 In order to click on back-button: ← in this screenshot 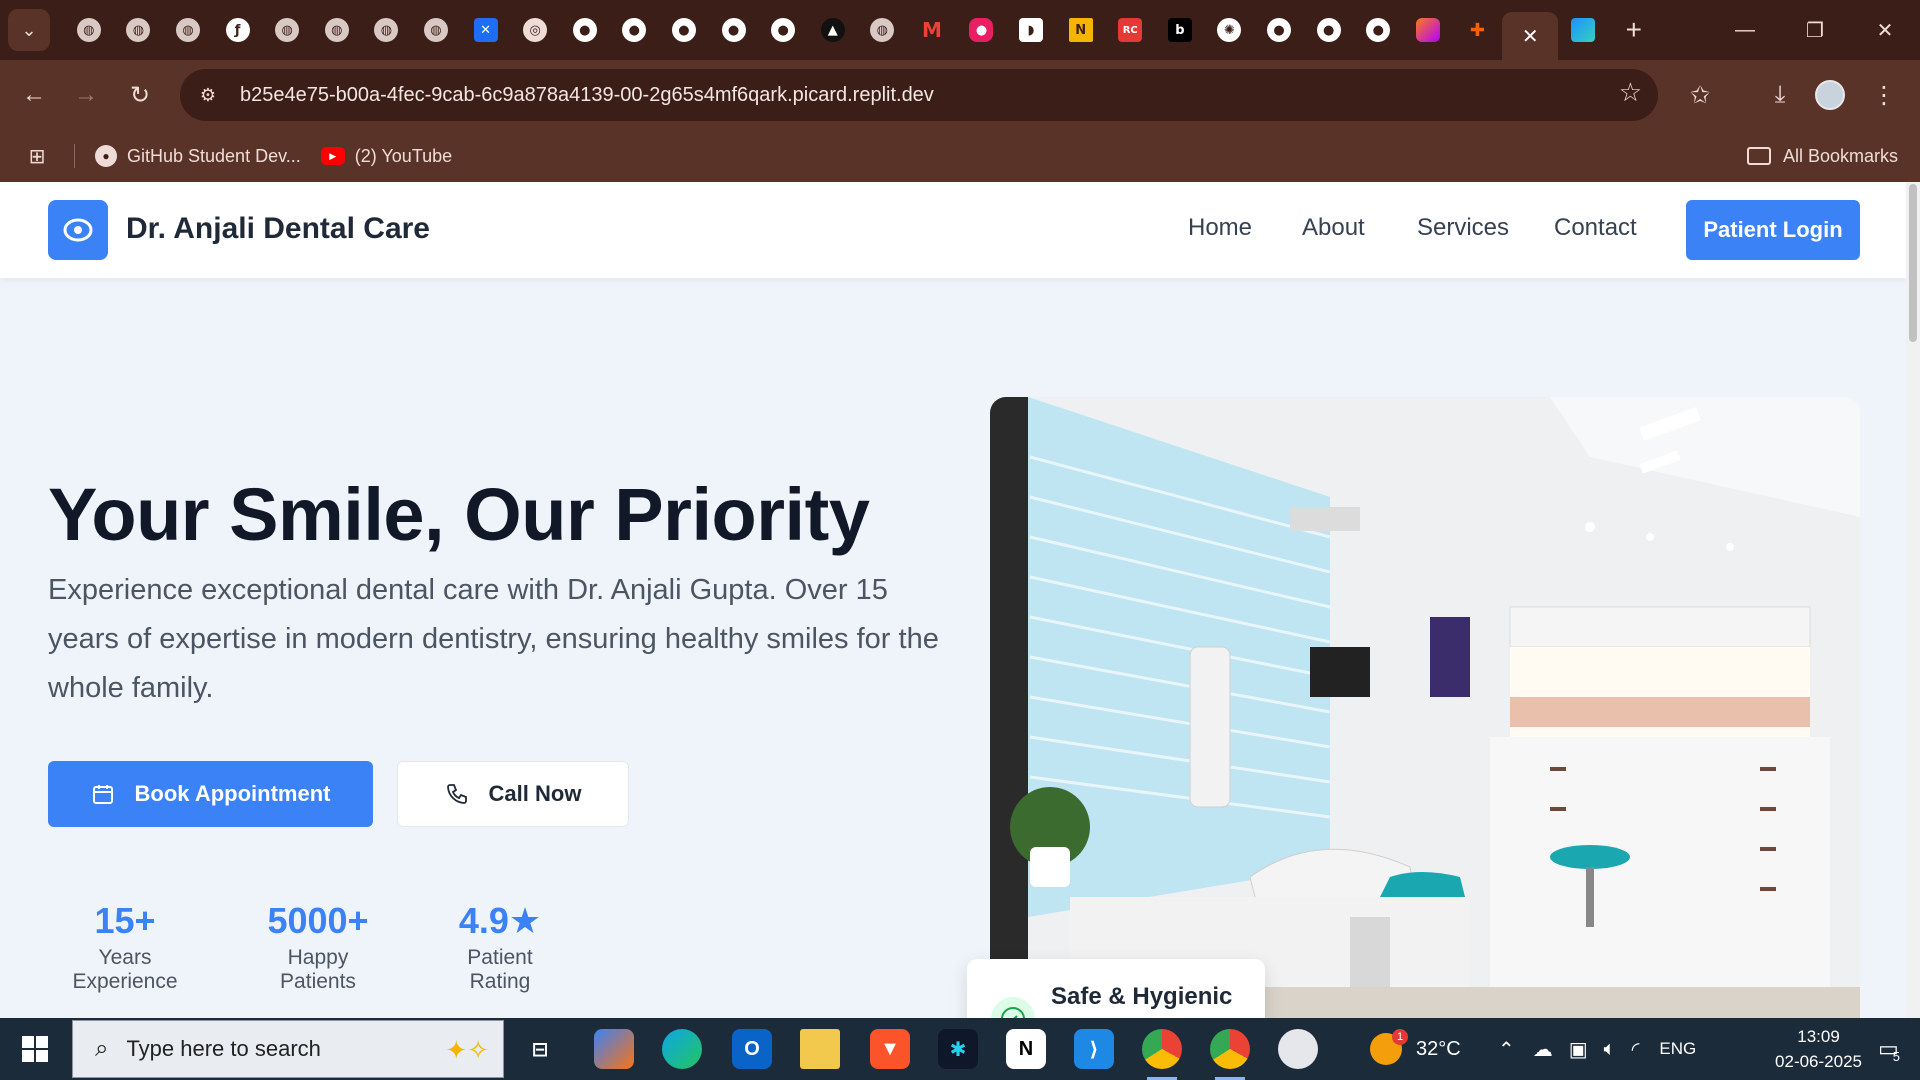, I will do `click(34, 95)`.